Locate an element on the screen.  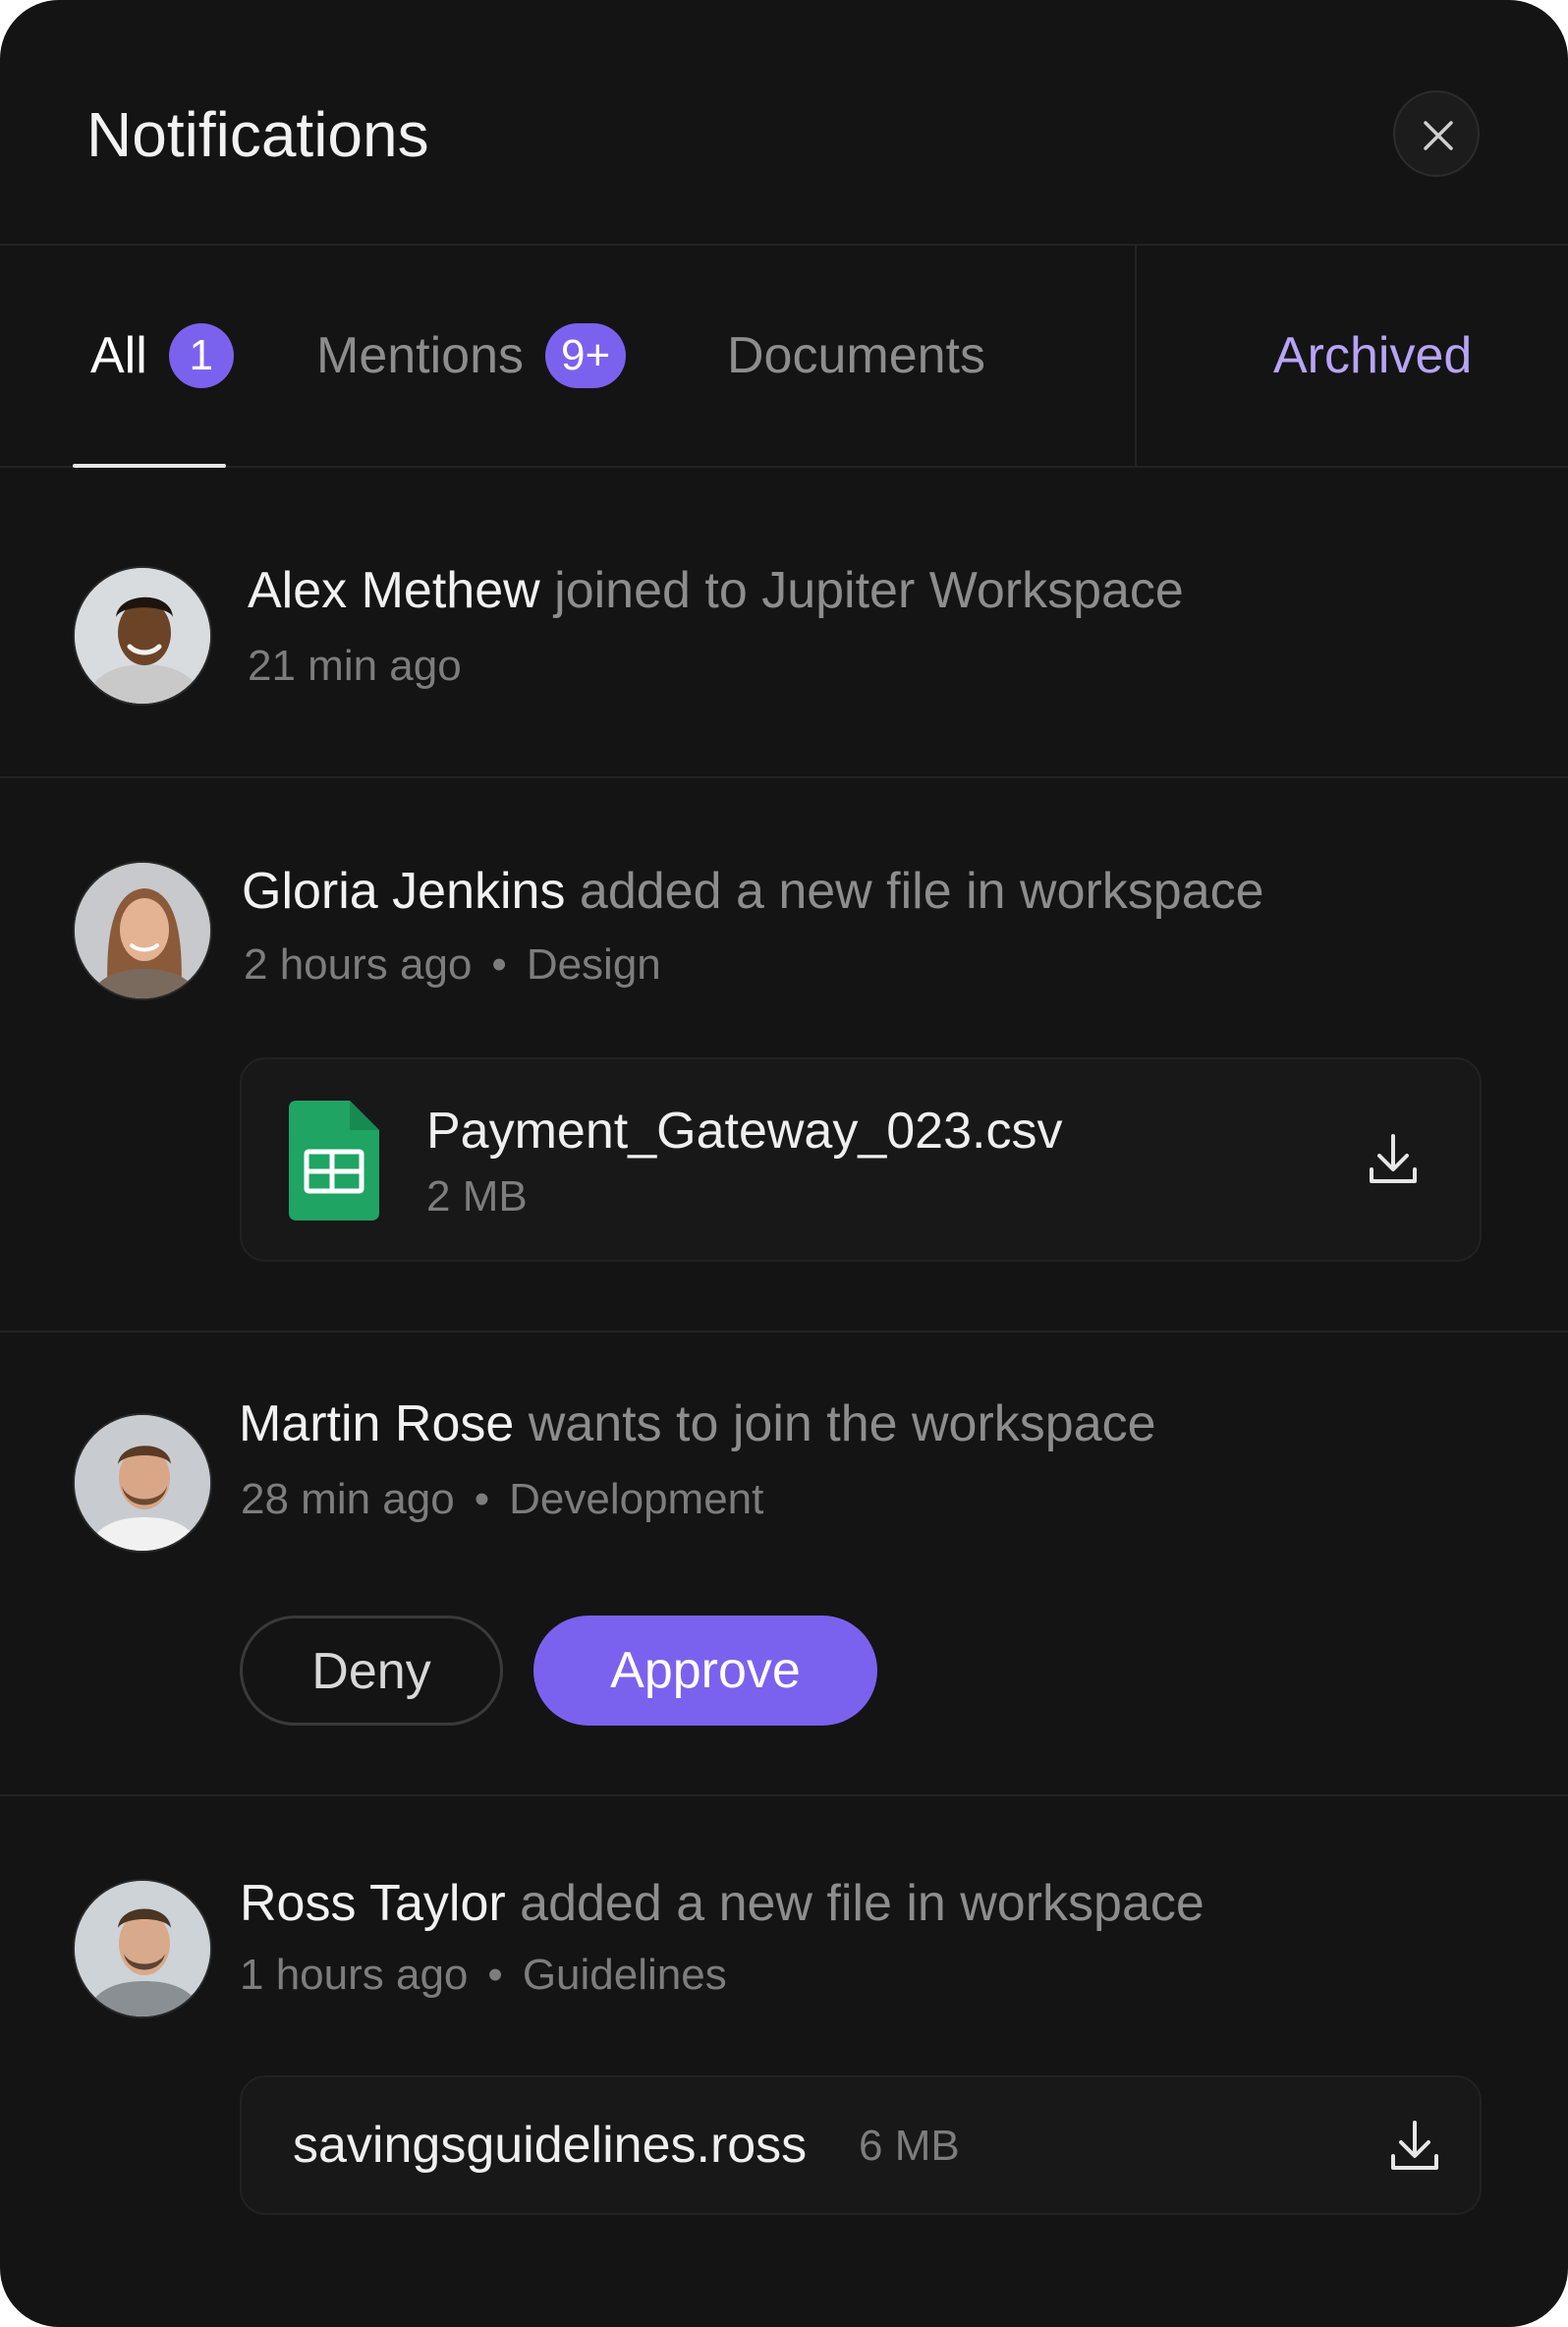
category: Design is located at coordinates (593, 965).